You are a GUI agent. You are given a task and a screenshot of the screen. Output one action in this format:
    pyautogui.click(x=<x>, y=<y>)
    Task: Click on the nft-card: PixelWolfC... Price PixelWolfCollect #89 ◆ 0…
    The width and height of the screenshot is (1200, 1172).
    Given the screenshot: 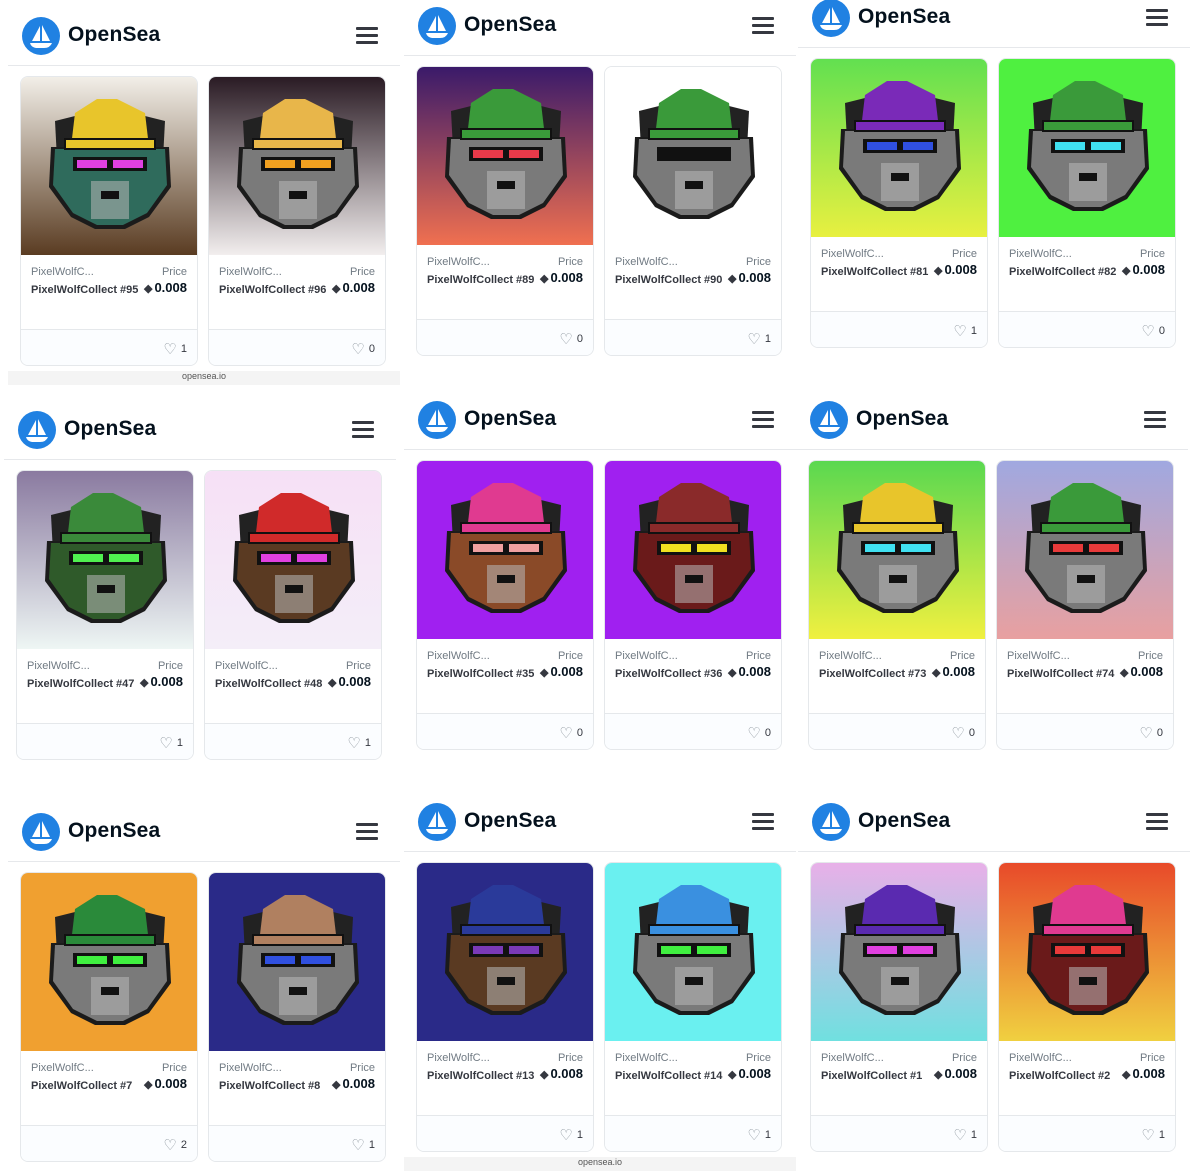 What is the action you would take?
    pyautogui.click(x=505, y=211)
    